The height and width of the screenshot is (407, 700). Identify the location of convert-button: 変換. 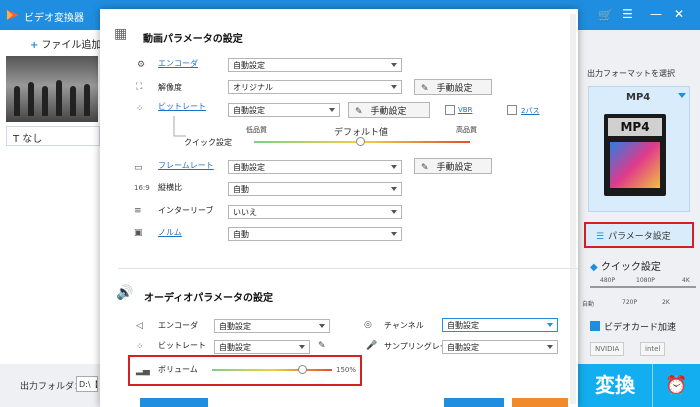
(615, 385).